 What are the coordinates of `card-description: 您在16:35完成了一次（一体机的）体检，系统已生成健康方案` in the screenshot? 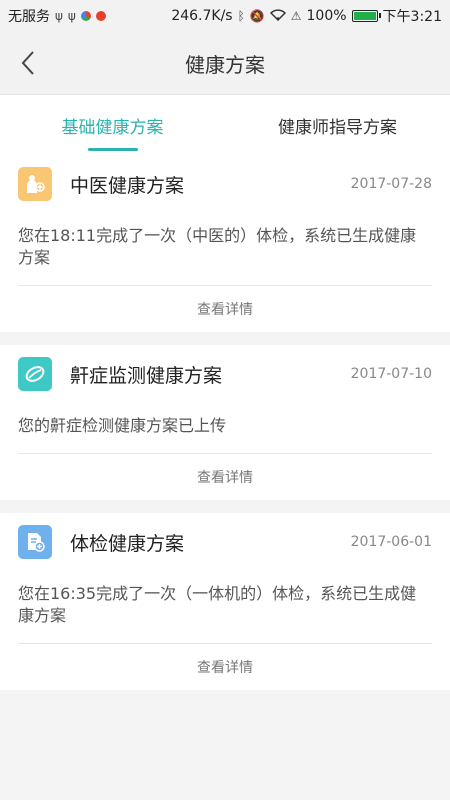 It's located at (225, 607).